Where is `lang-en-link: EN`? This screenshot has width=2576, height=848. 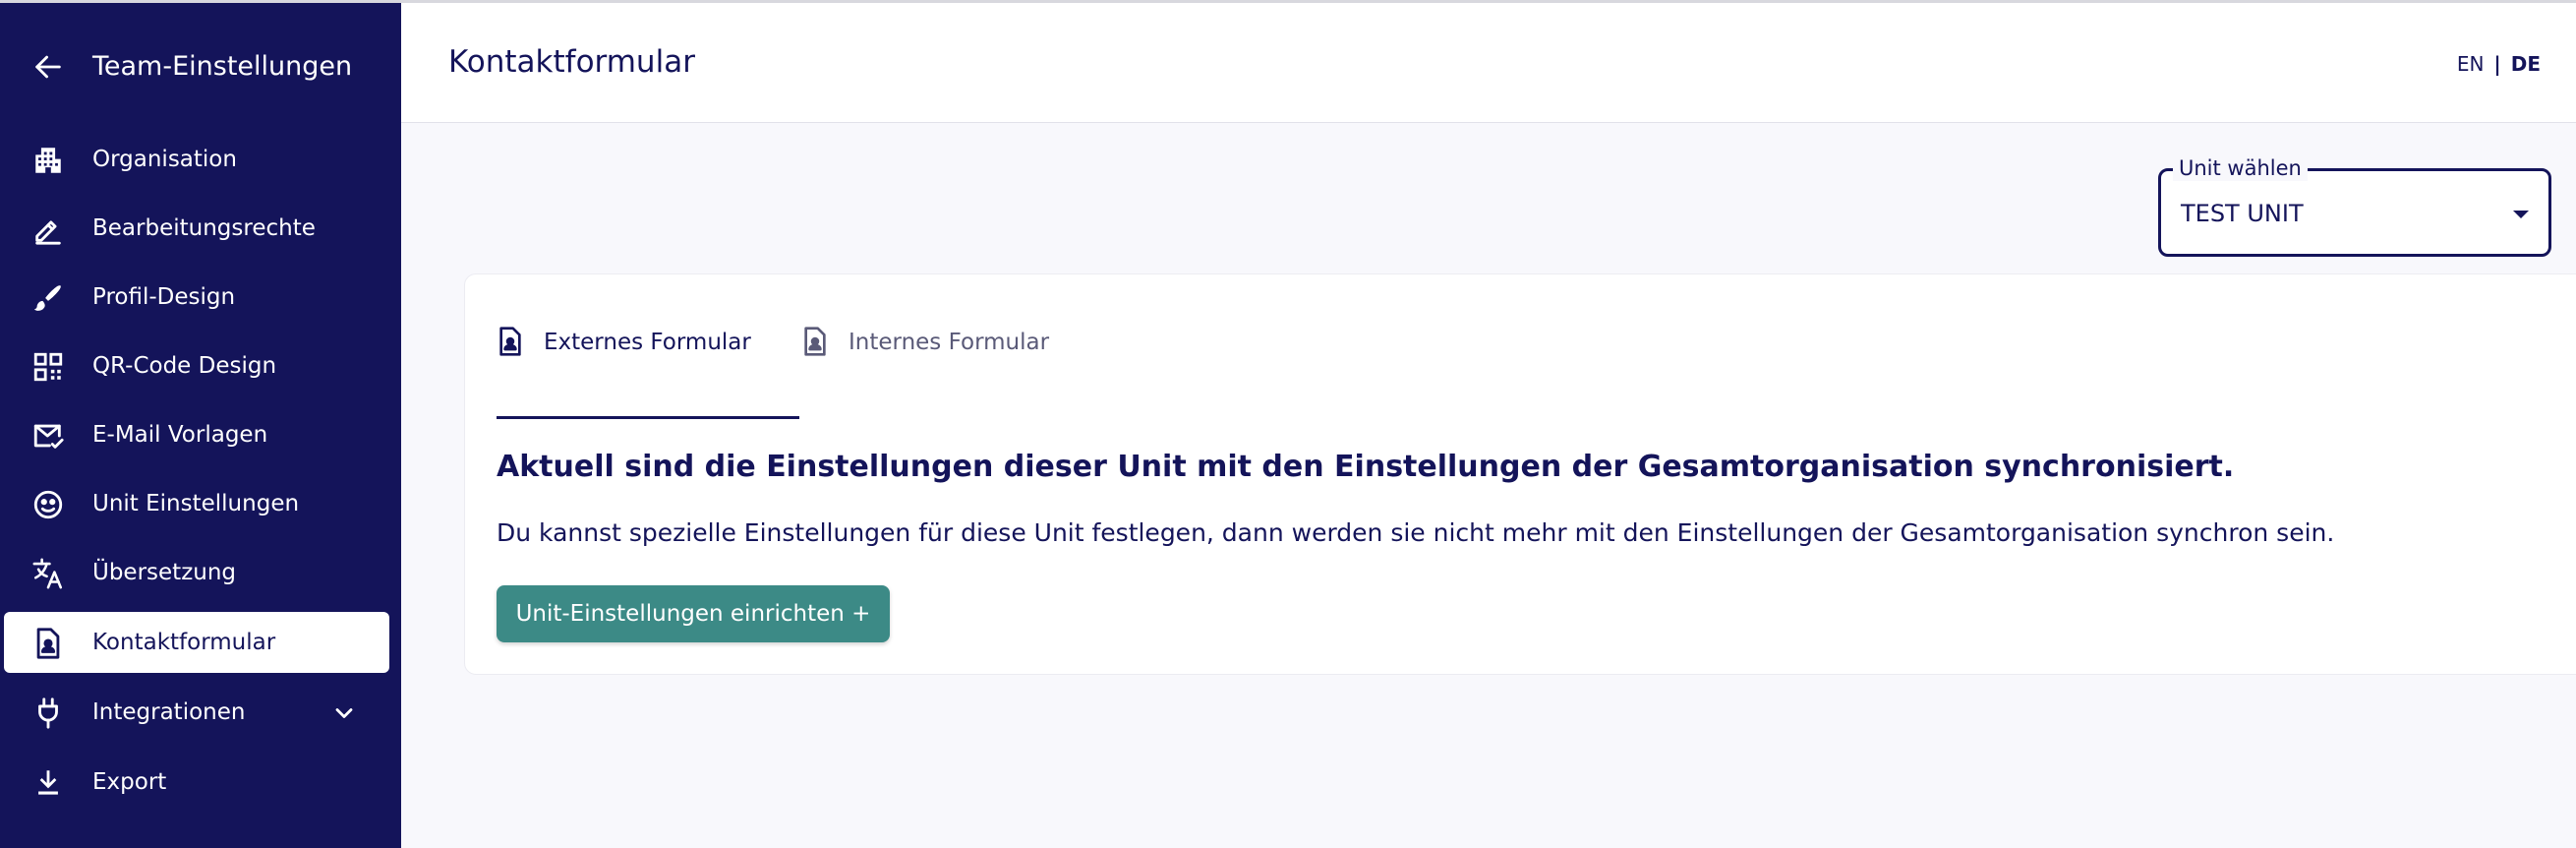
lang-en-link: EN is located at coordinates (2471, 64).